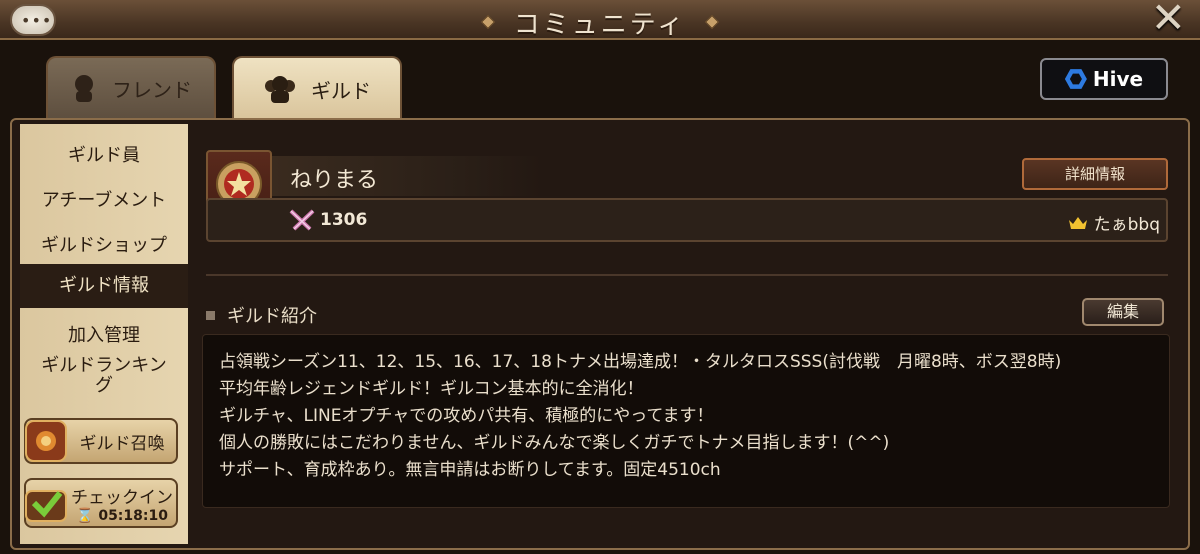  What do you see at coordinates (122, 497) in the screenshot?
I see `checkin-label: チェックイン` at bounding box center [122, 497].